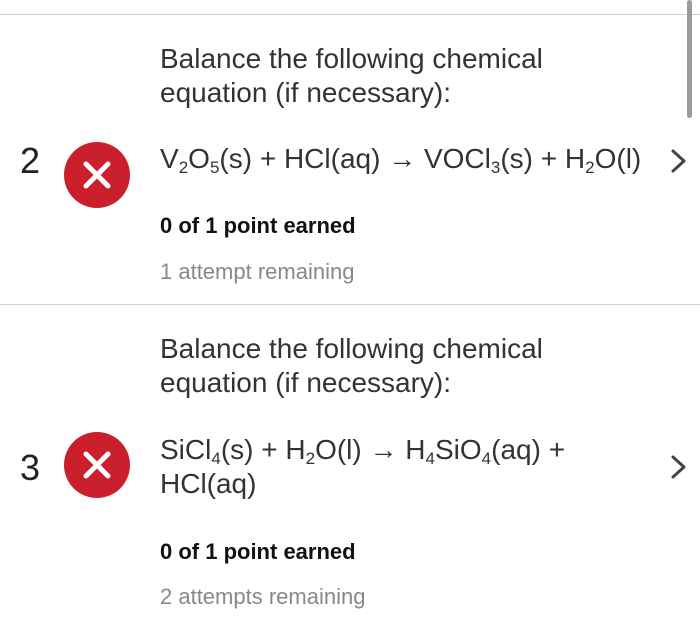 Image resolution: width=700 pixels, height=622 pixels. I want to click on equation-part: SiCl, so click(186, 449).